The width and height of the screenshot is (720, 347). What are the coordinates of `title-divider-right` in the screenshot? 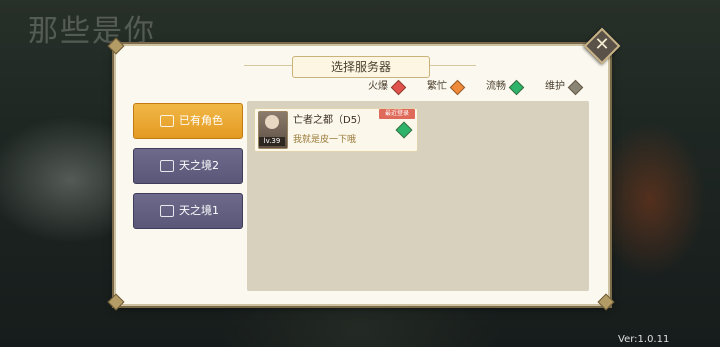 It's located at (452, 65).